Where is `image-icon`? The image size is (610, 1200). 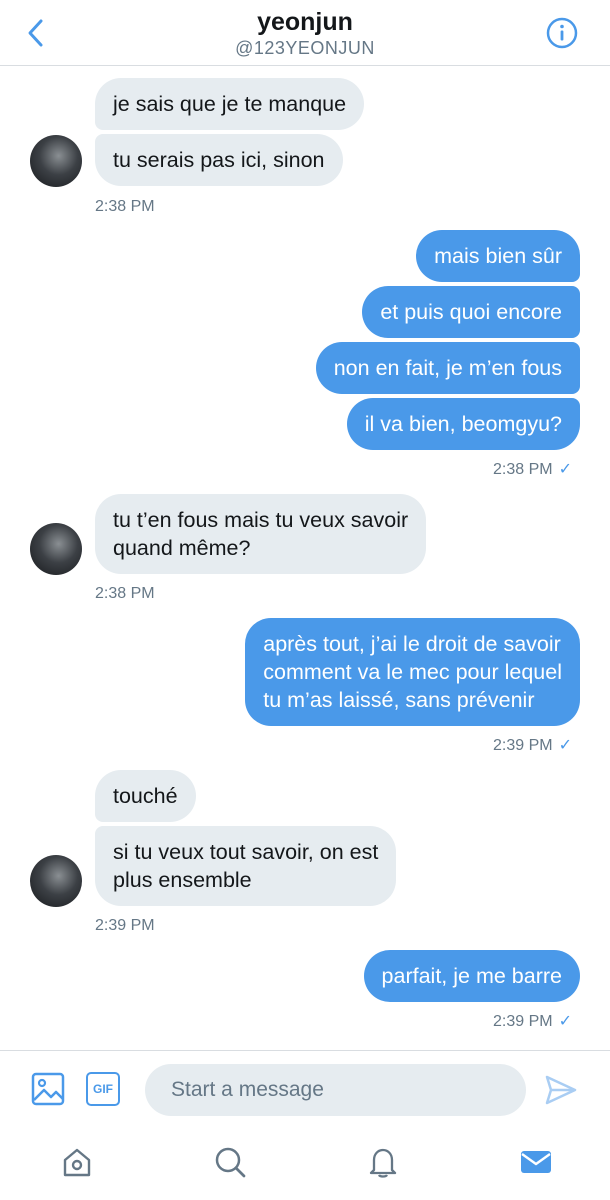
image-icon is located at coordinates (48, 1089).